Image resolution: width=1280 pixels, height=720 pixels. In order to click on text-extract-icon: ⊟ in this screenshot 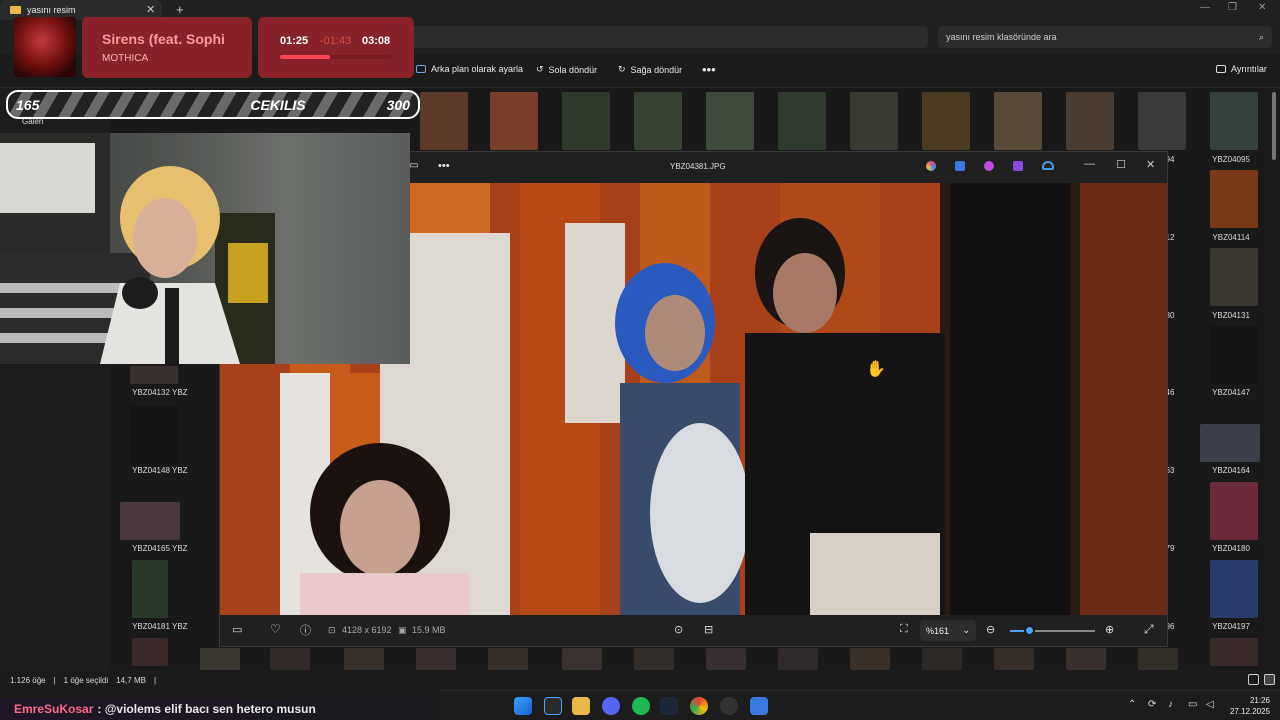, I will do `click(708, 629)`.